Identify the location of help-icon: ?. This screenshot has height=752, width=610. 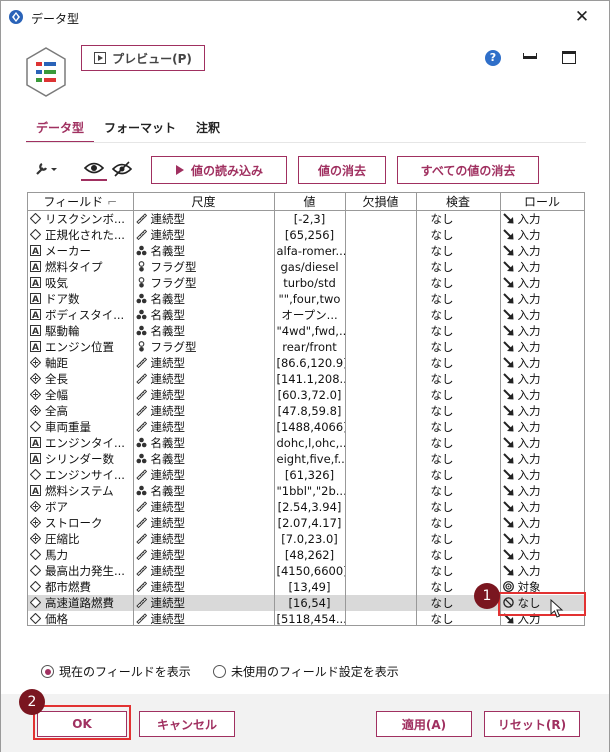
(493, 58).